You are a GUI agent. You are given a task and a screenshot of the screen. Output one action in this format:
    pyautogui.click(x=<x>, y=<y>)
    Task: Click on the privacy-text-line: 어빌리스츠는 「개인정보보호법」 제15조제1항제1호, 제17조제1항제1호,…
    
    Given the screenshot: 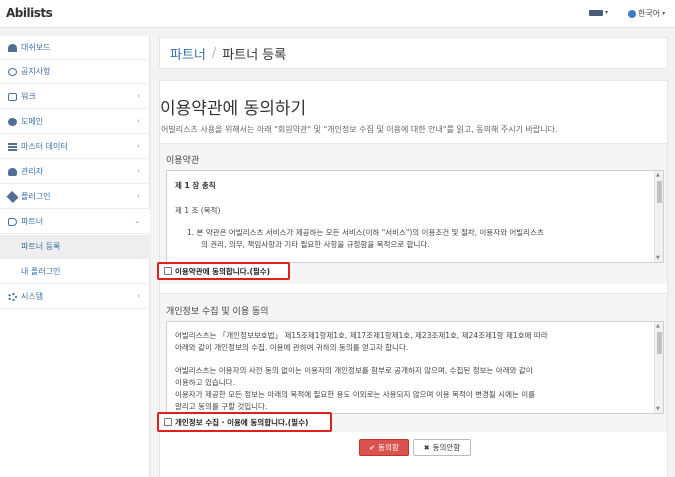 What is the action you would take?
    pyautogui.click(x=361, y=335)
    